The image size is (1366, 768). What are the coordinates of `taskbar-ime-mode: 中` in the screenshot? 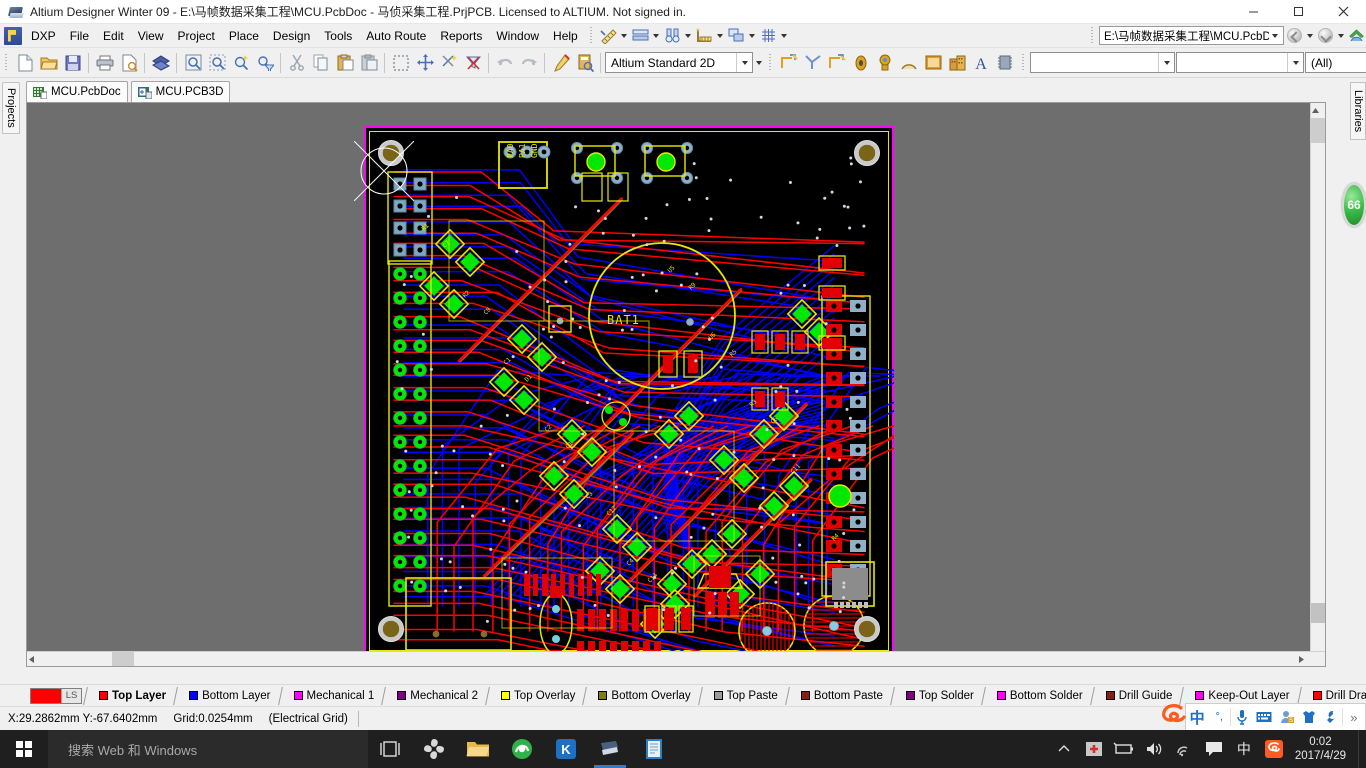 It's located at (1244, 749).